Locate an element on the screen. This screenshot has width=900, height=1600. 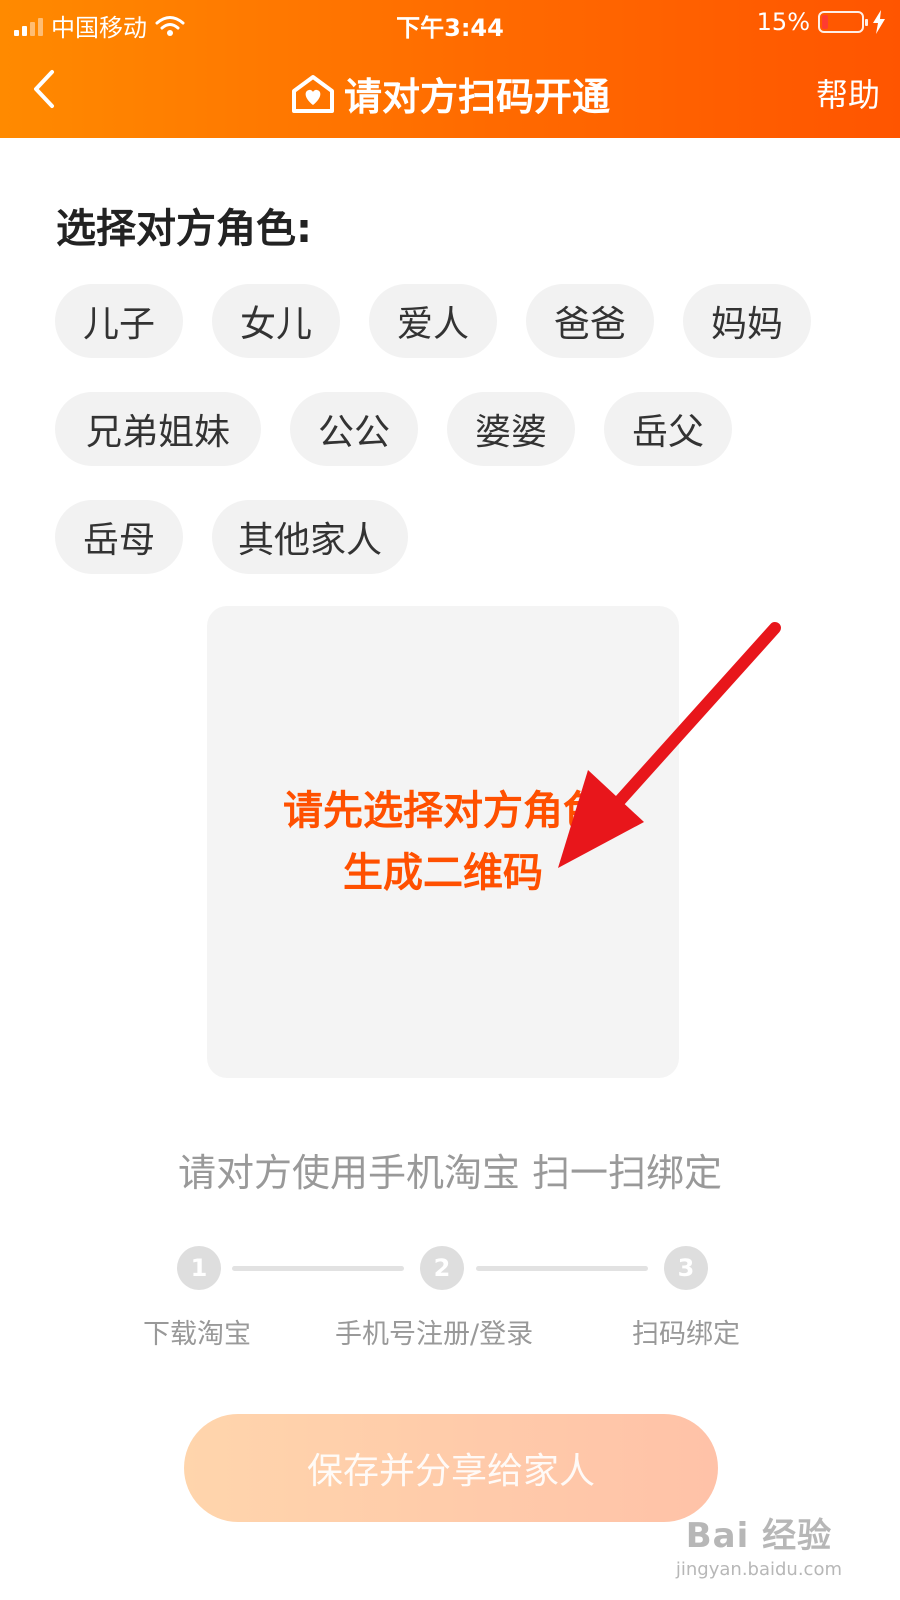
battery-percent: 15% is located at coordinates (783, 22).